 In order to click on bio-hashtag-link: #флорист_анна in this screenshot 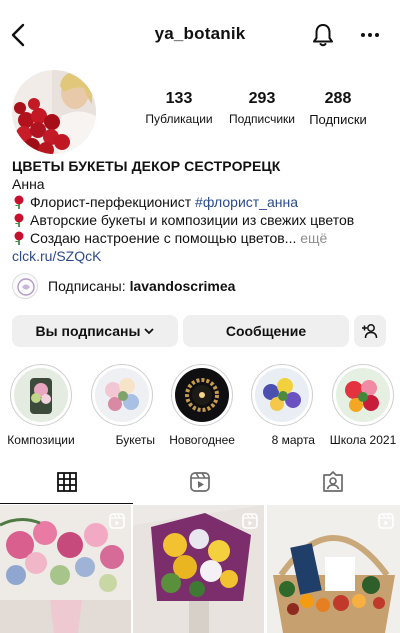, I will do `click(246, 202)`.